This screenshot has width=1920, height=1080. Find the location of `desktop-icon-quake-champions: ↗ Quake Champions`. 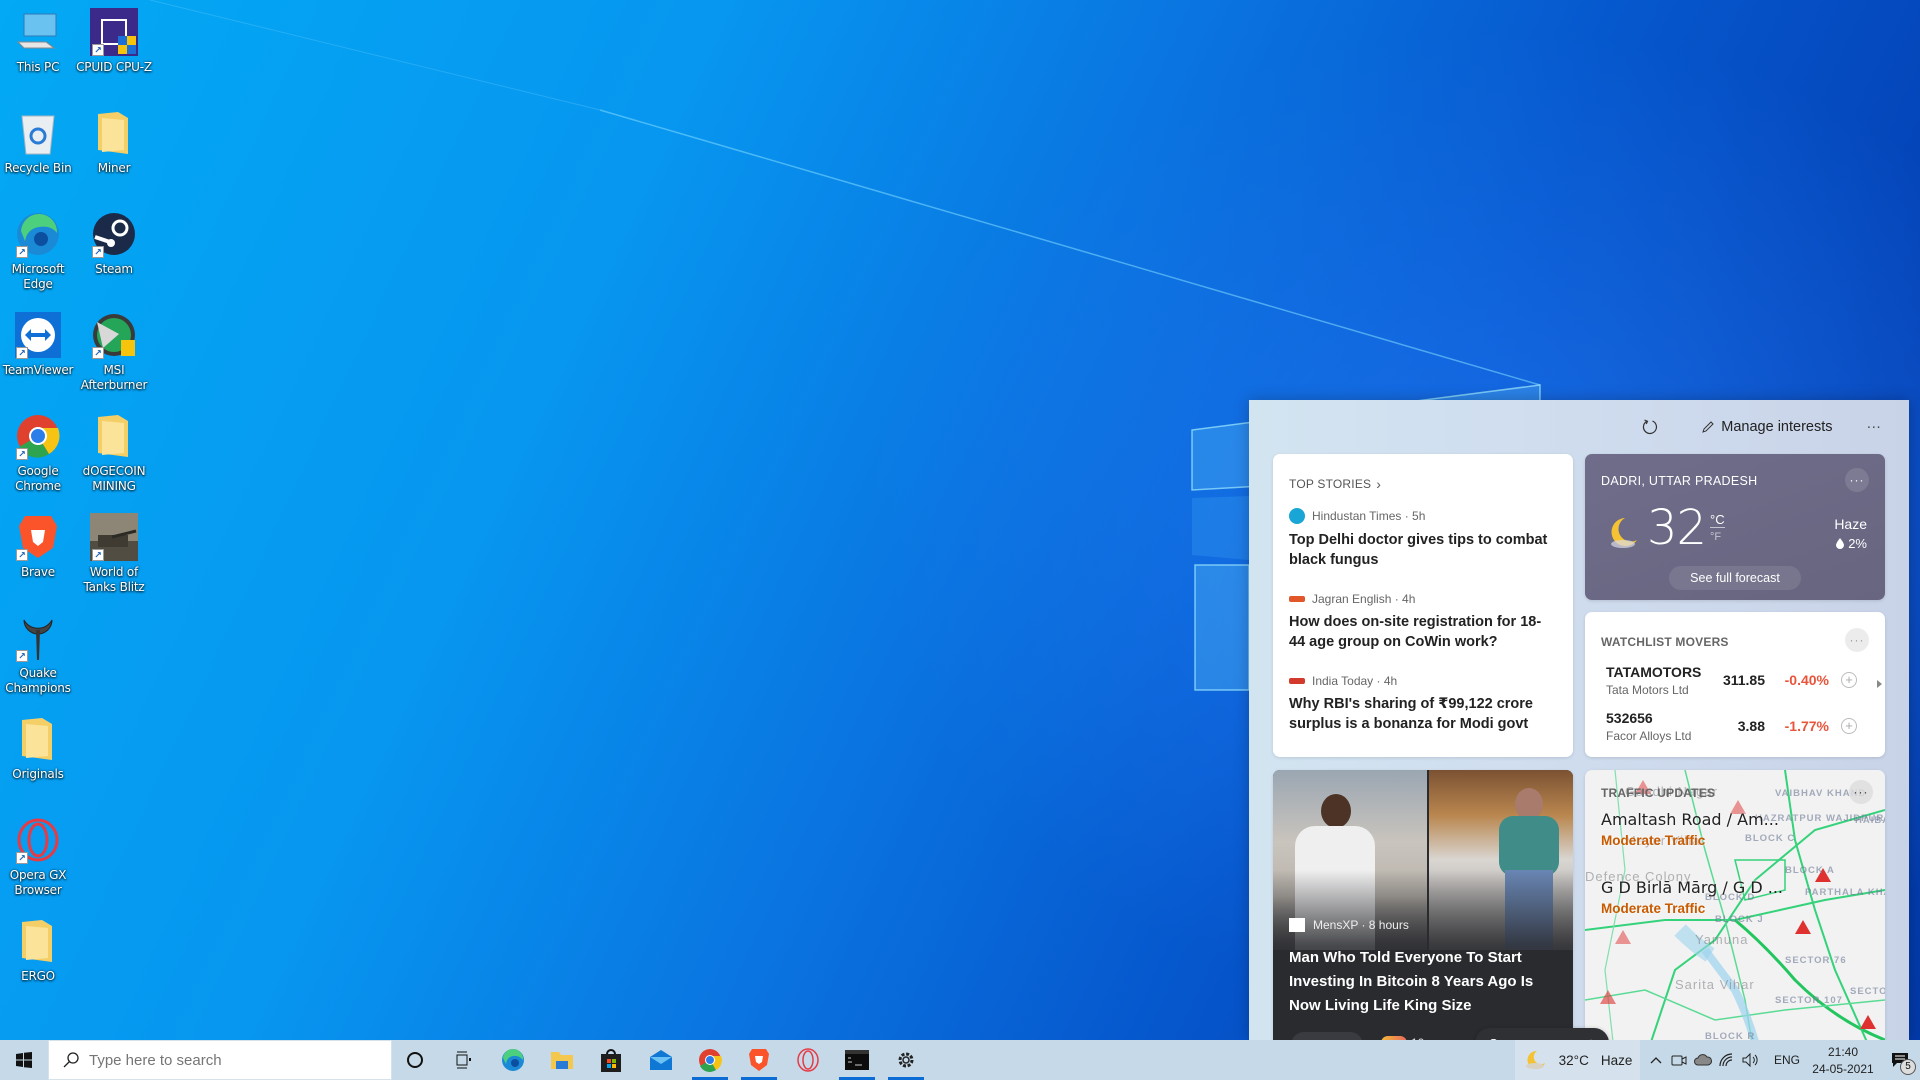

desktop-icon-quake-champions: ↗ Quake Champions is located at coordinates (38, 655).